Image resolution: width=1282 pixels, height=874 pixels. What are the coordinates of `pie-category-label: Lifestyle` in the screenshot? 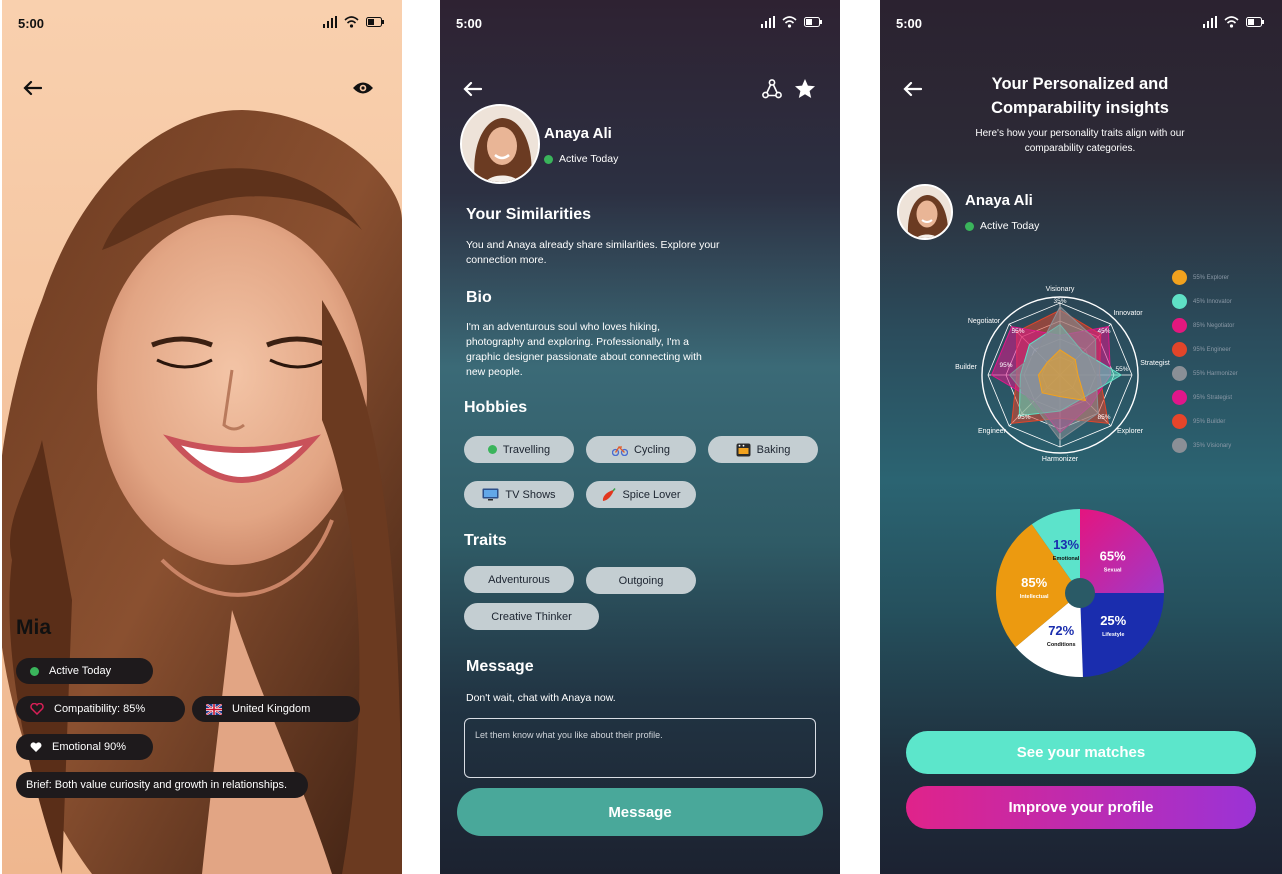 It's located at (1113, 635).